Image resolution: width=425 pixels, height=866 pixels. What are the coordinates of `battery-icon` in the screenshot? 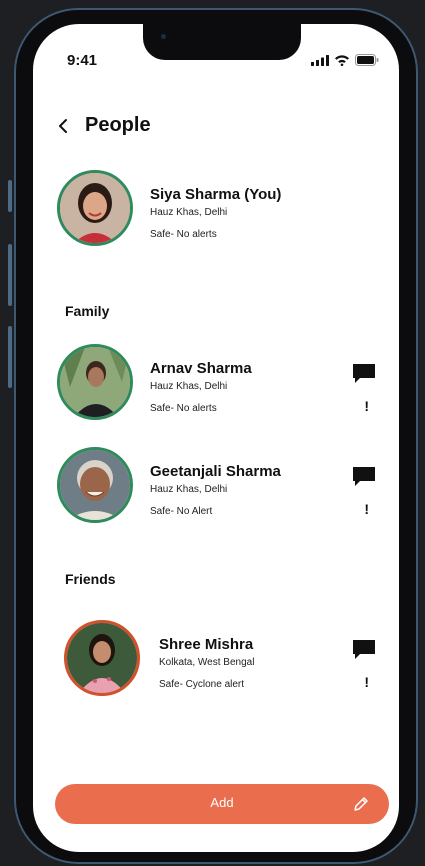 It's located at (367, 60).